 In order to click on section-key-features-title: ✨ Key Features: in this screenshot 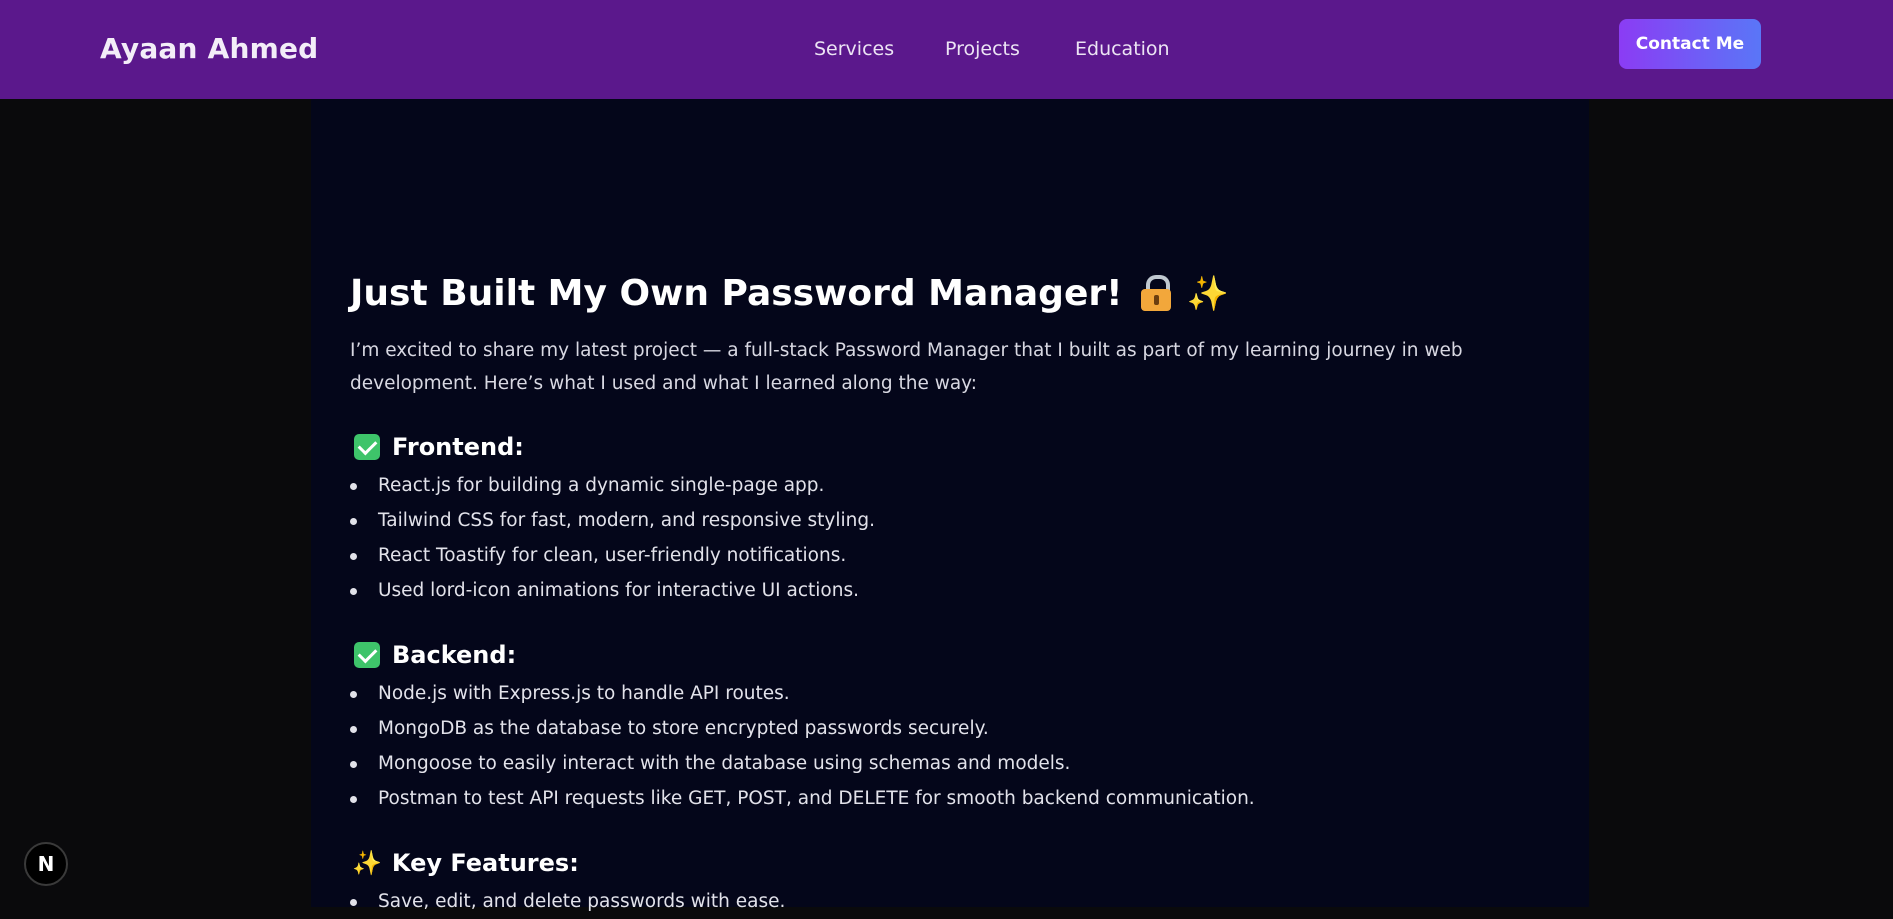, I will do `click(950, 863)`.